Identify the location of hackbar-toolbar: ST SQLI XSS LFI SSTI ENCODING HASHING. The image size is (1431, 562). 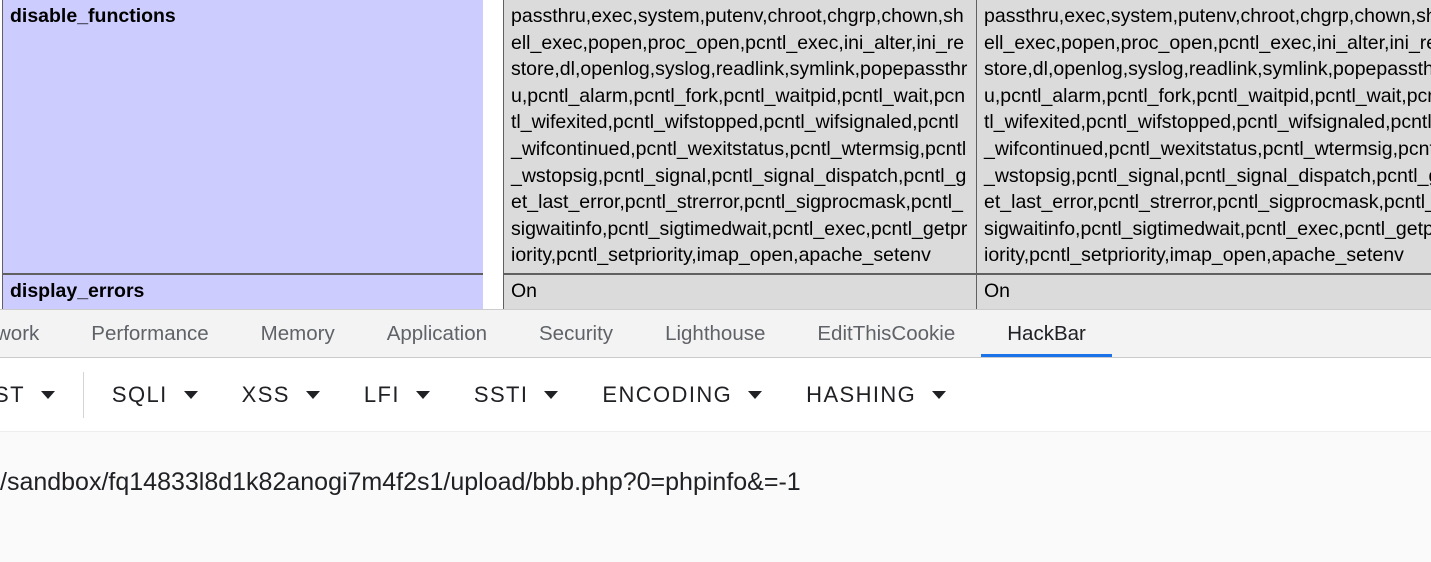
(715, 394).